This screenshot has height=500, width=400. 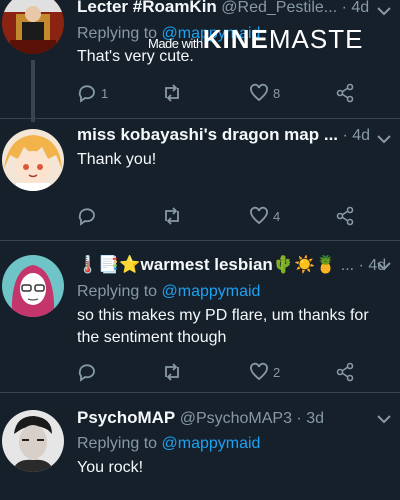 I want to click on tweet-header: Lecter #RoamKin @Red_Pestile... · 4d, so click(x=234, y=10).